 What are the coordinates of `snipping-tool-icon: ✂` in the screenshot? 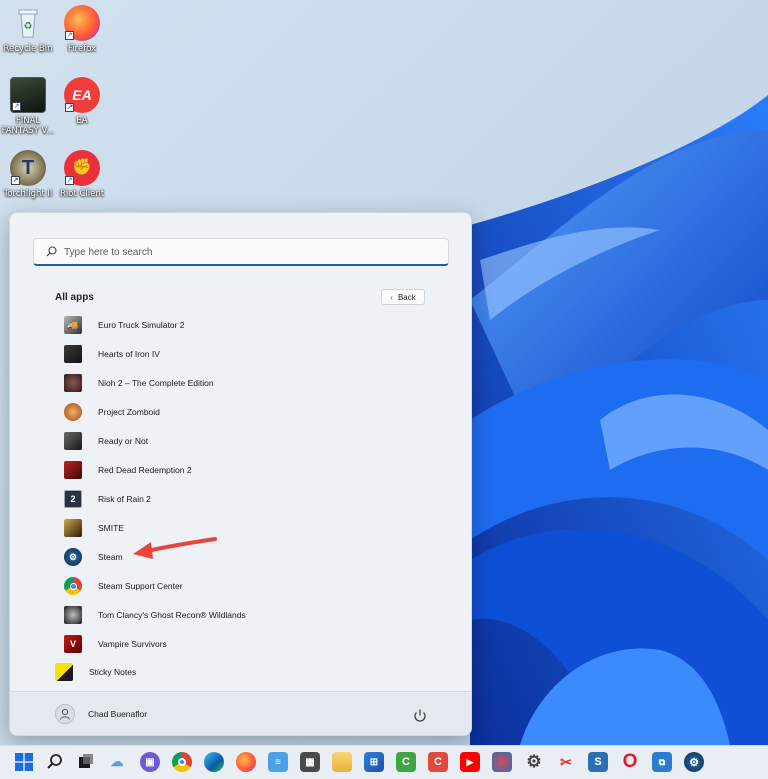 It's located at (566, 762).